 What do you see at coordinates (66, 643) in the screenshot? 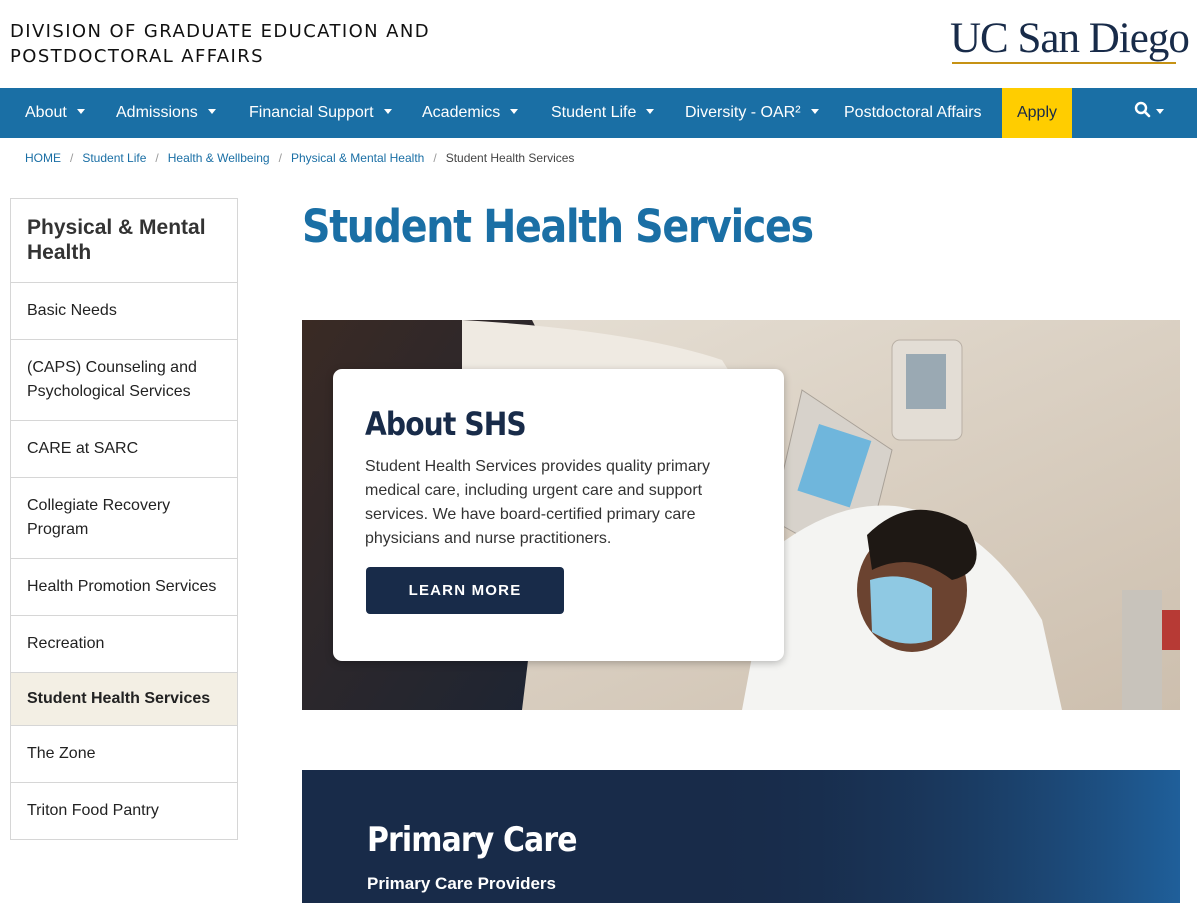
I see `sidebar-item-label: Recreation` at bounding box center [66, 643].